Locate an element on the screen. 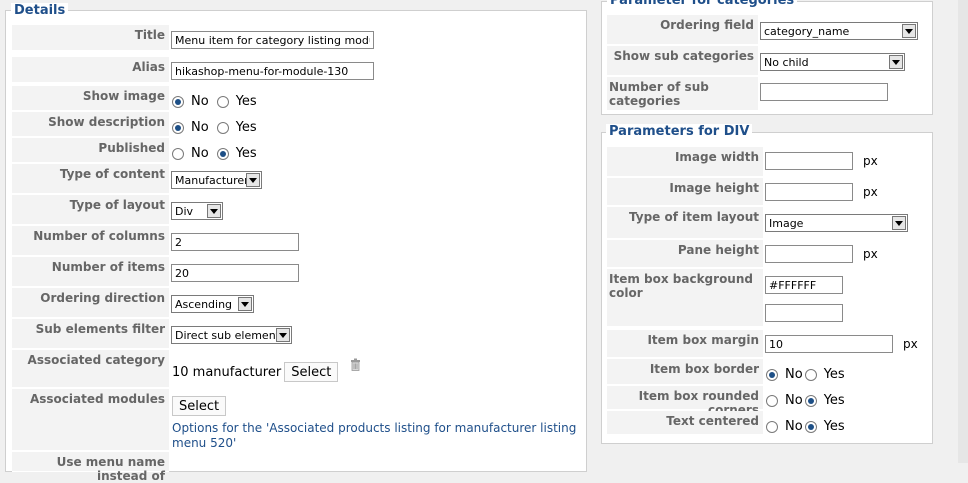  rounded-no-label: No is located at coordinates (794, 400).